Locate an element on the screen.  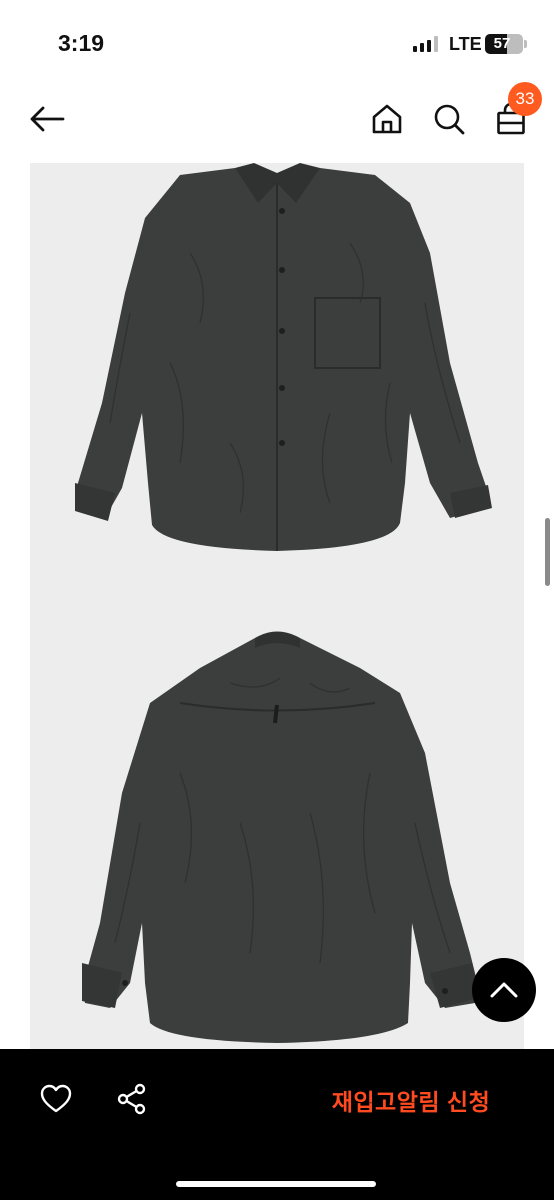
scrollbar is located at coordinates (547, 552).